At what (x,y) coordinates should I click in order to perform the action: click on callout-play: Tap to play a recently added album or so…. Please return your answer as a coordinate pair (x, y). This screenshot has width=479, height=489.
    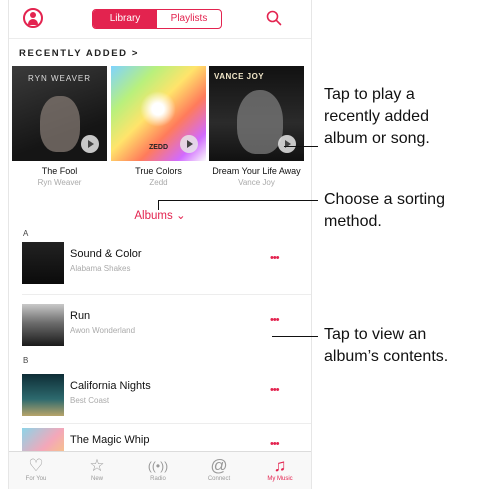
    Looking at the image, I should click on (377, 116).